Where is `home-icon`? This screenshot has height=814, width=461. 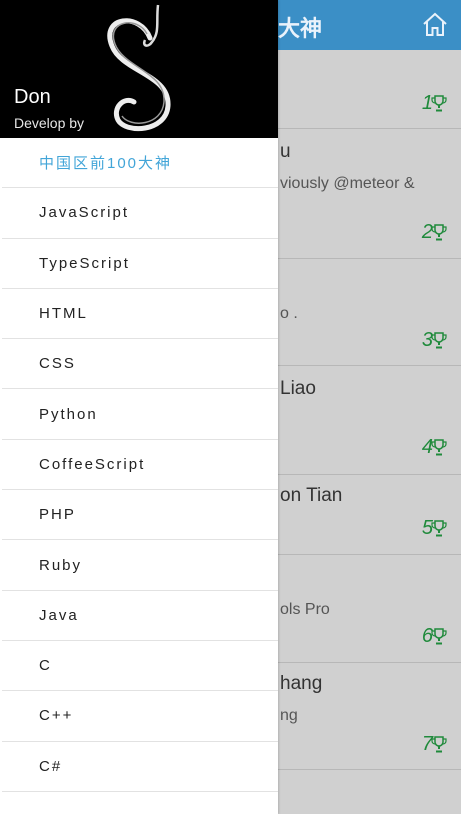 home-icon is located at coordinates (435, 24).